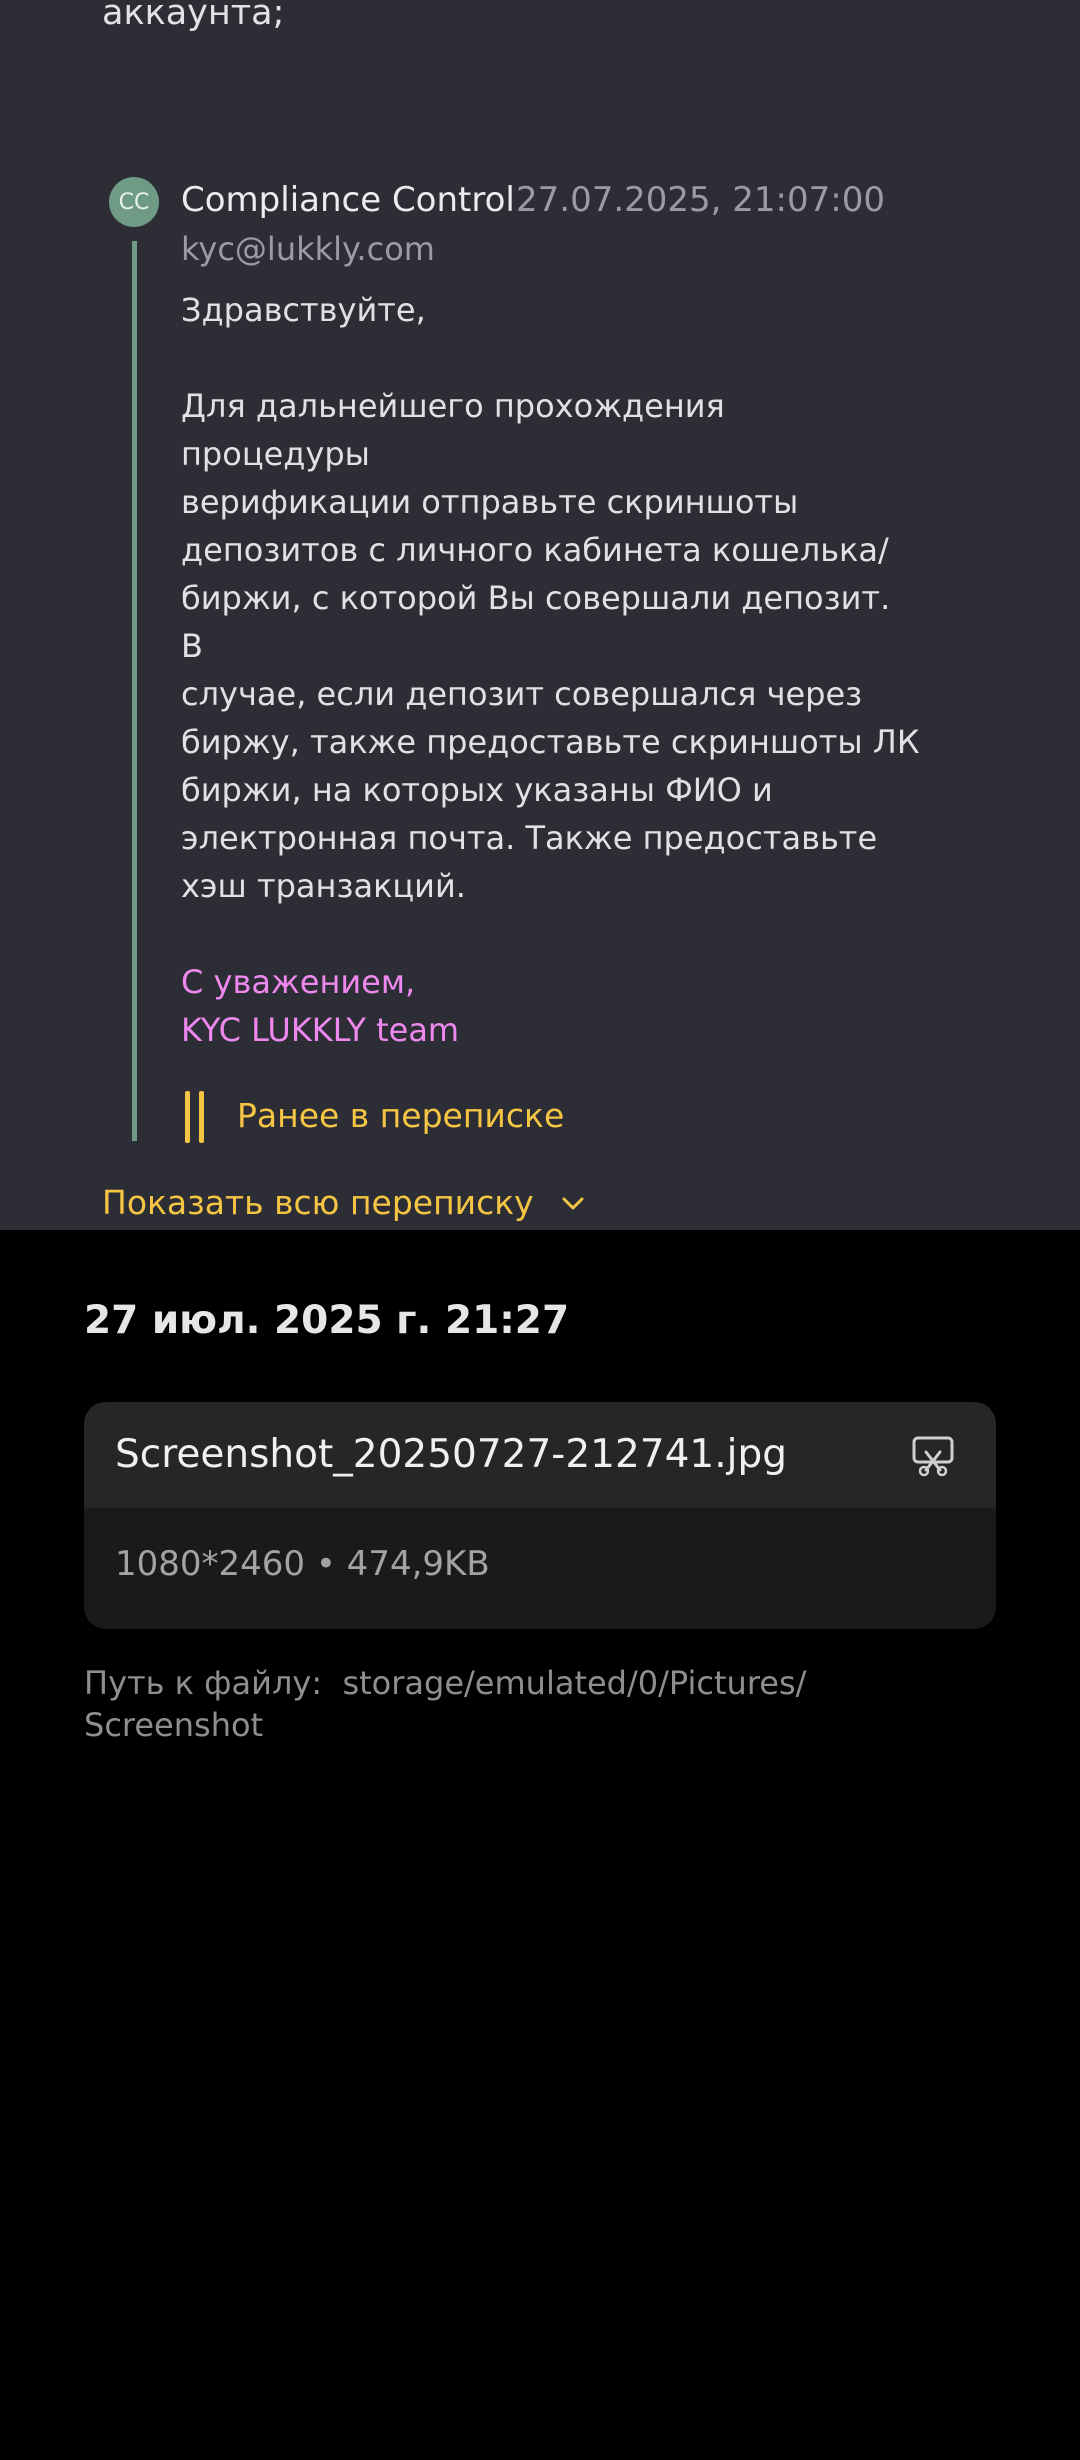  What do you see at coordinates (187, 1117) in the screenshot?
I see `quote-bar-left` at bounding box center [187, 1117].